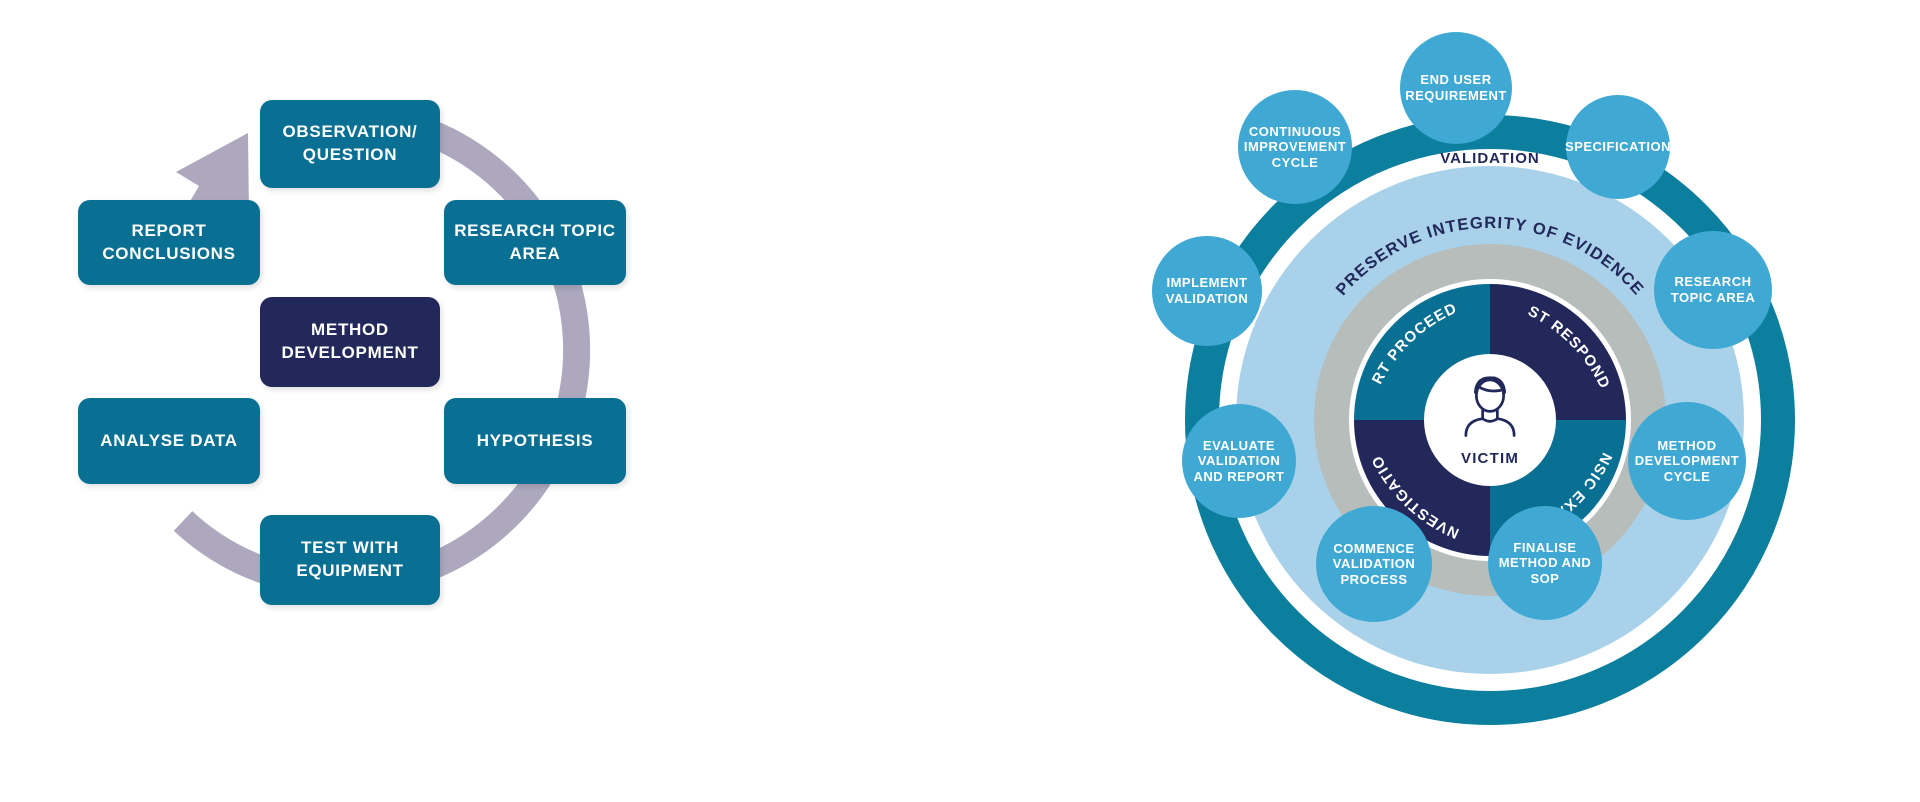  I want to click on cycle-center-label: METHOD DEVELOPMENT, so click(350, 341).